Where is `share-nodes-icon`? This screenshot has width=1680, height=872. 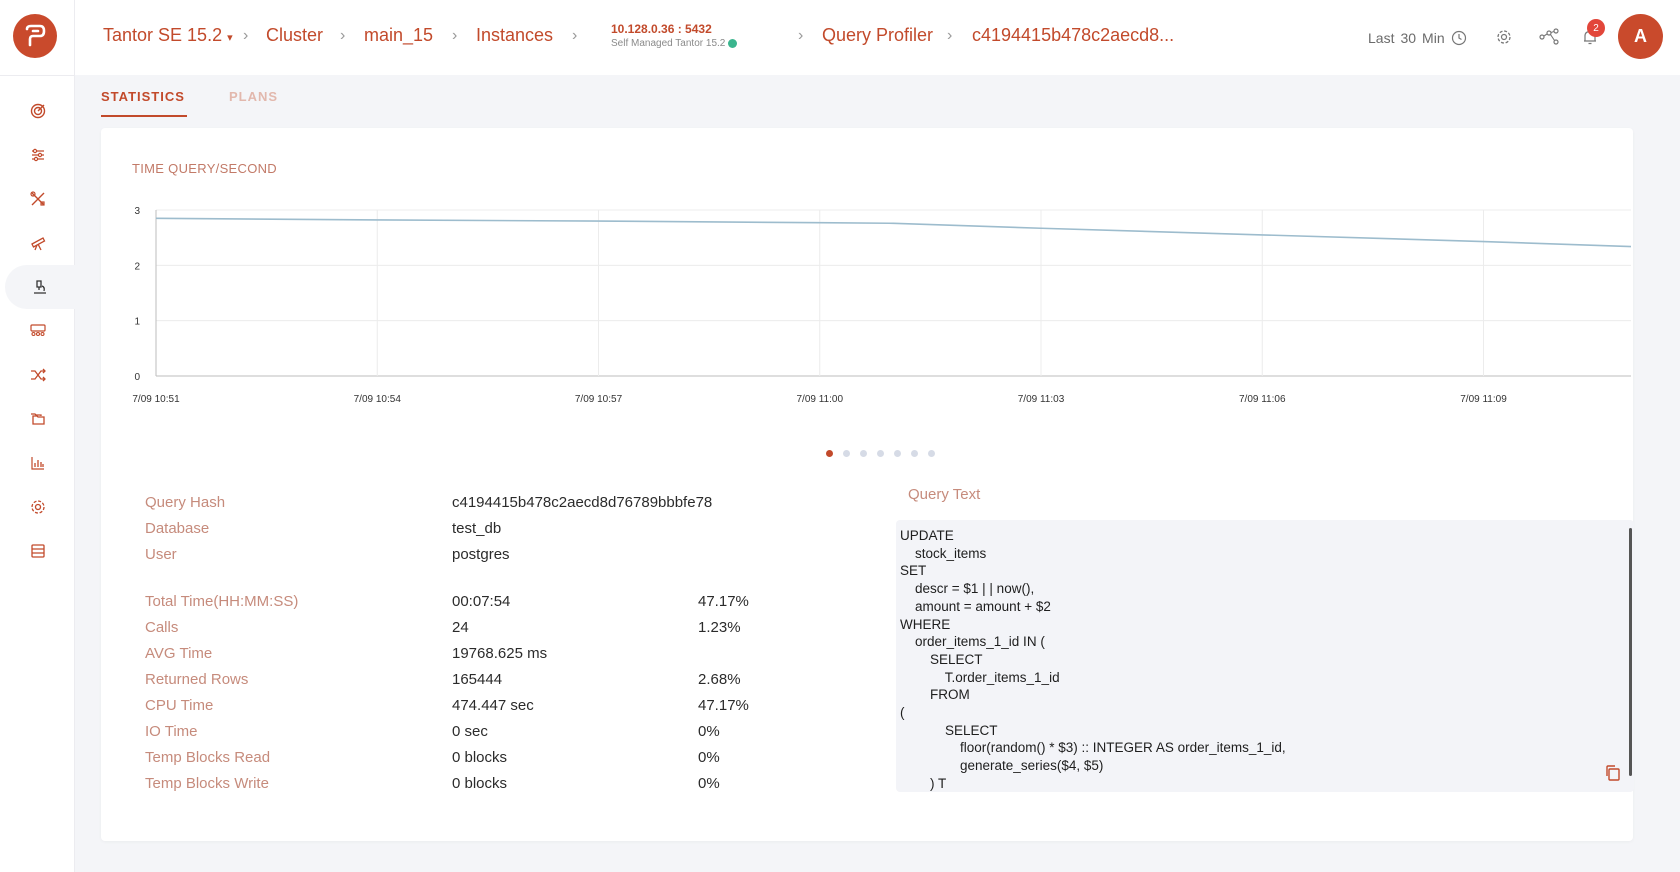
share-nodes-icon is located at coordinates (1549, 36).